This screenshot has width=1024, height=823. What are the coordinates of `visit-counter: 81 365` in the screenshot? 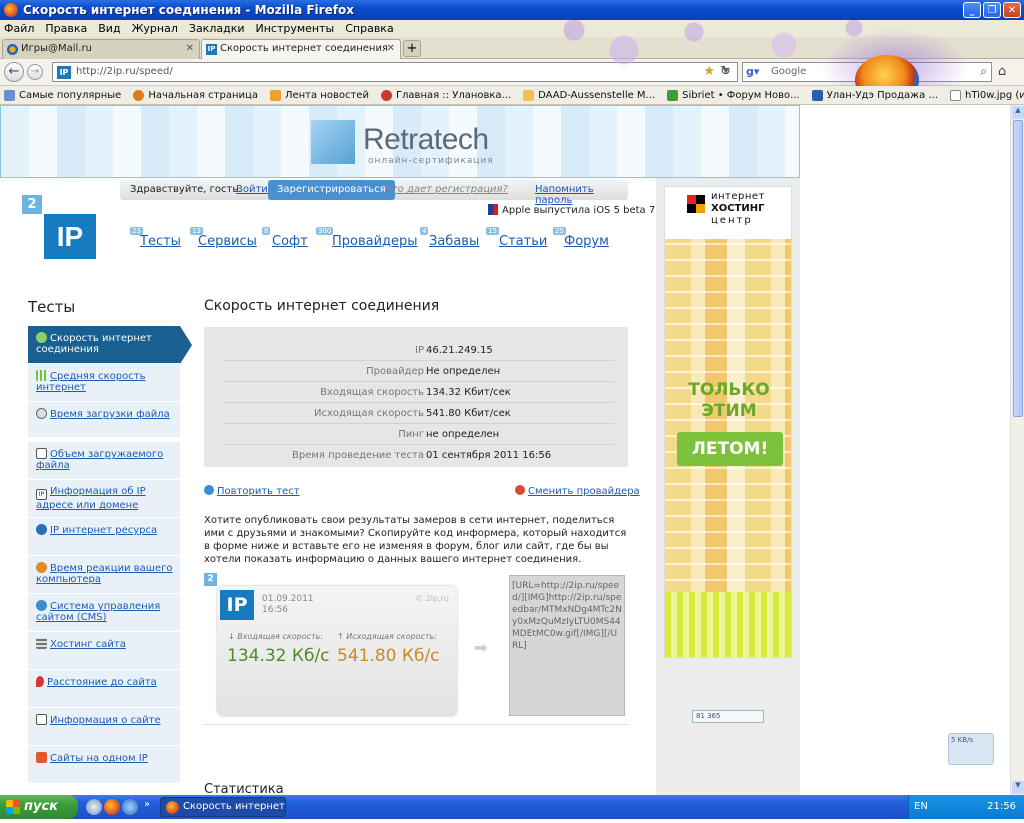 It's located at (728, 716).